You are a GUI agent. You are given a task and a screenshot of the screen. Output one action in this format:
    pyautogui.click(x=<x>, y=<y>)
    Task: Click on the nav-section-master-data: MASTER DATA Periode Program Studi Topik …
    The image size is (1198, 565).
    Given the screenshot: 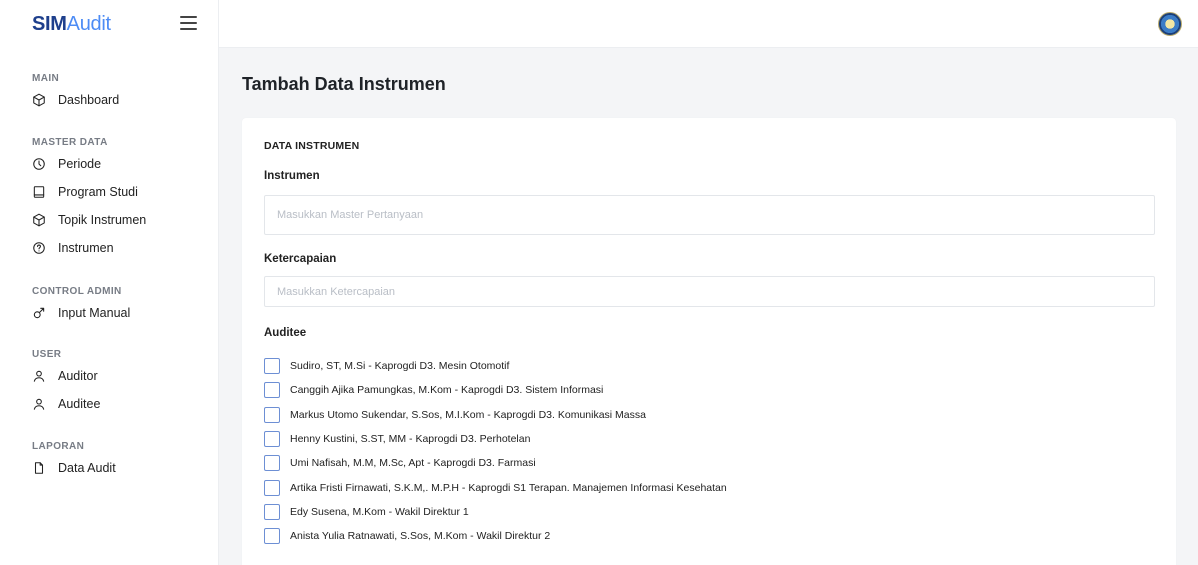 What is the action you would take?
    pyautogui.click(x=73, y=199)
    